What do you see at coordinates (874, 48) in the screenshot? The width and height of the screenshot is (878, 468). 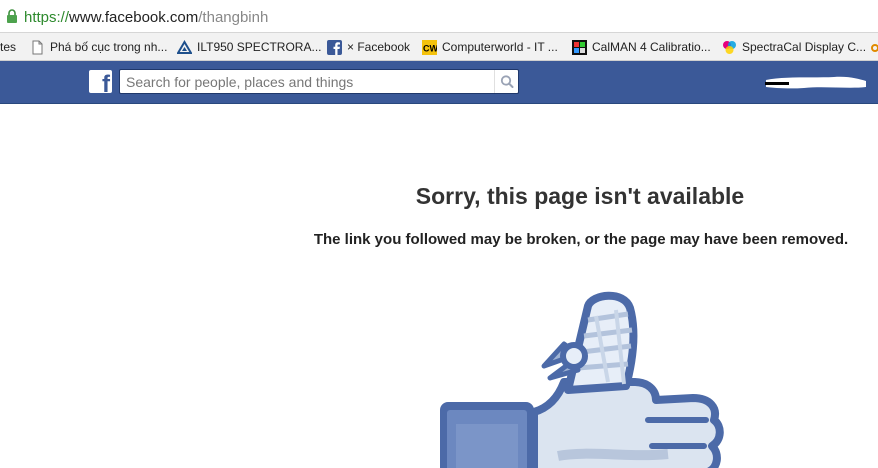 I see `overflow-icon` at bounding box center [874, 48].